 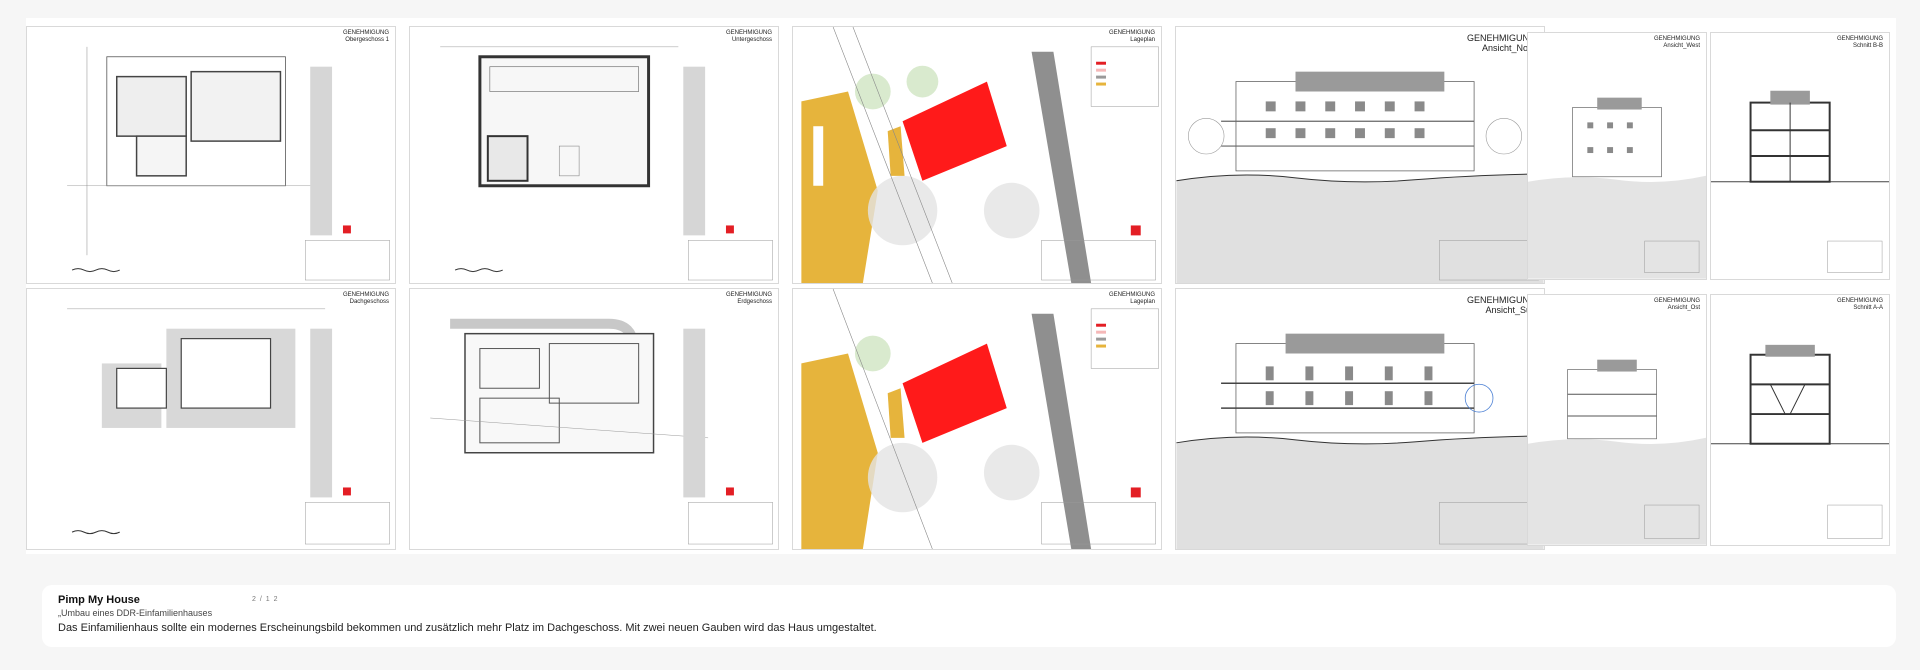 I want to click on sheet-lageplan-1: GENEHMIGUNG Lageplan, so click(x=977, y=155).